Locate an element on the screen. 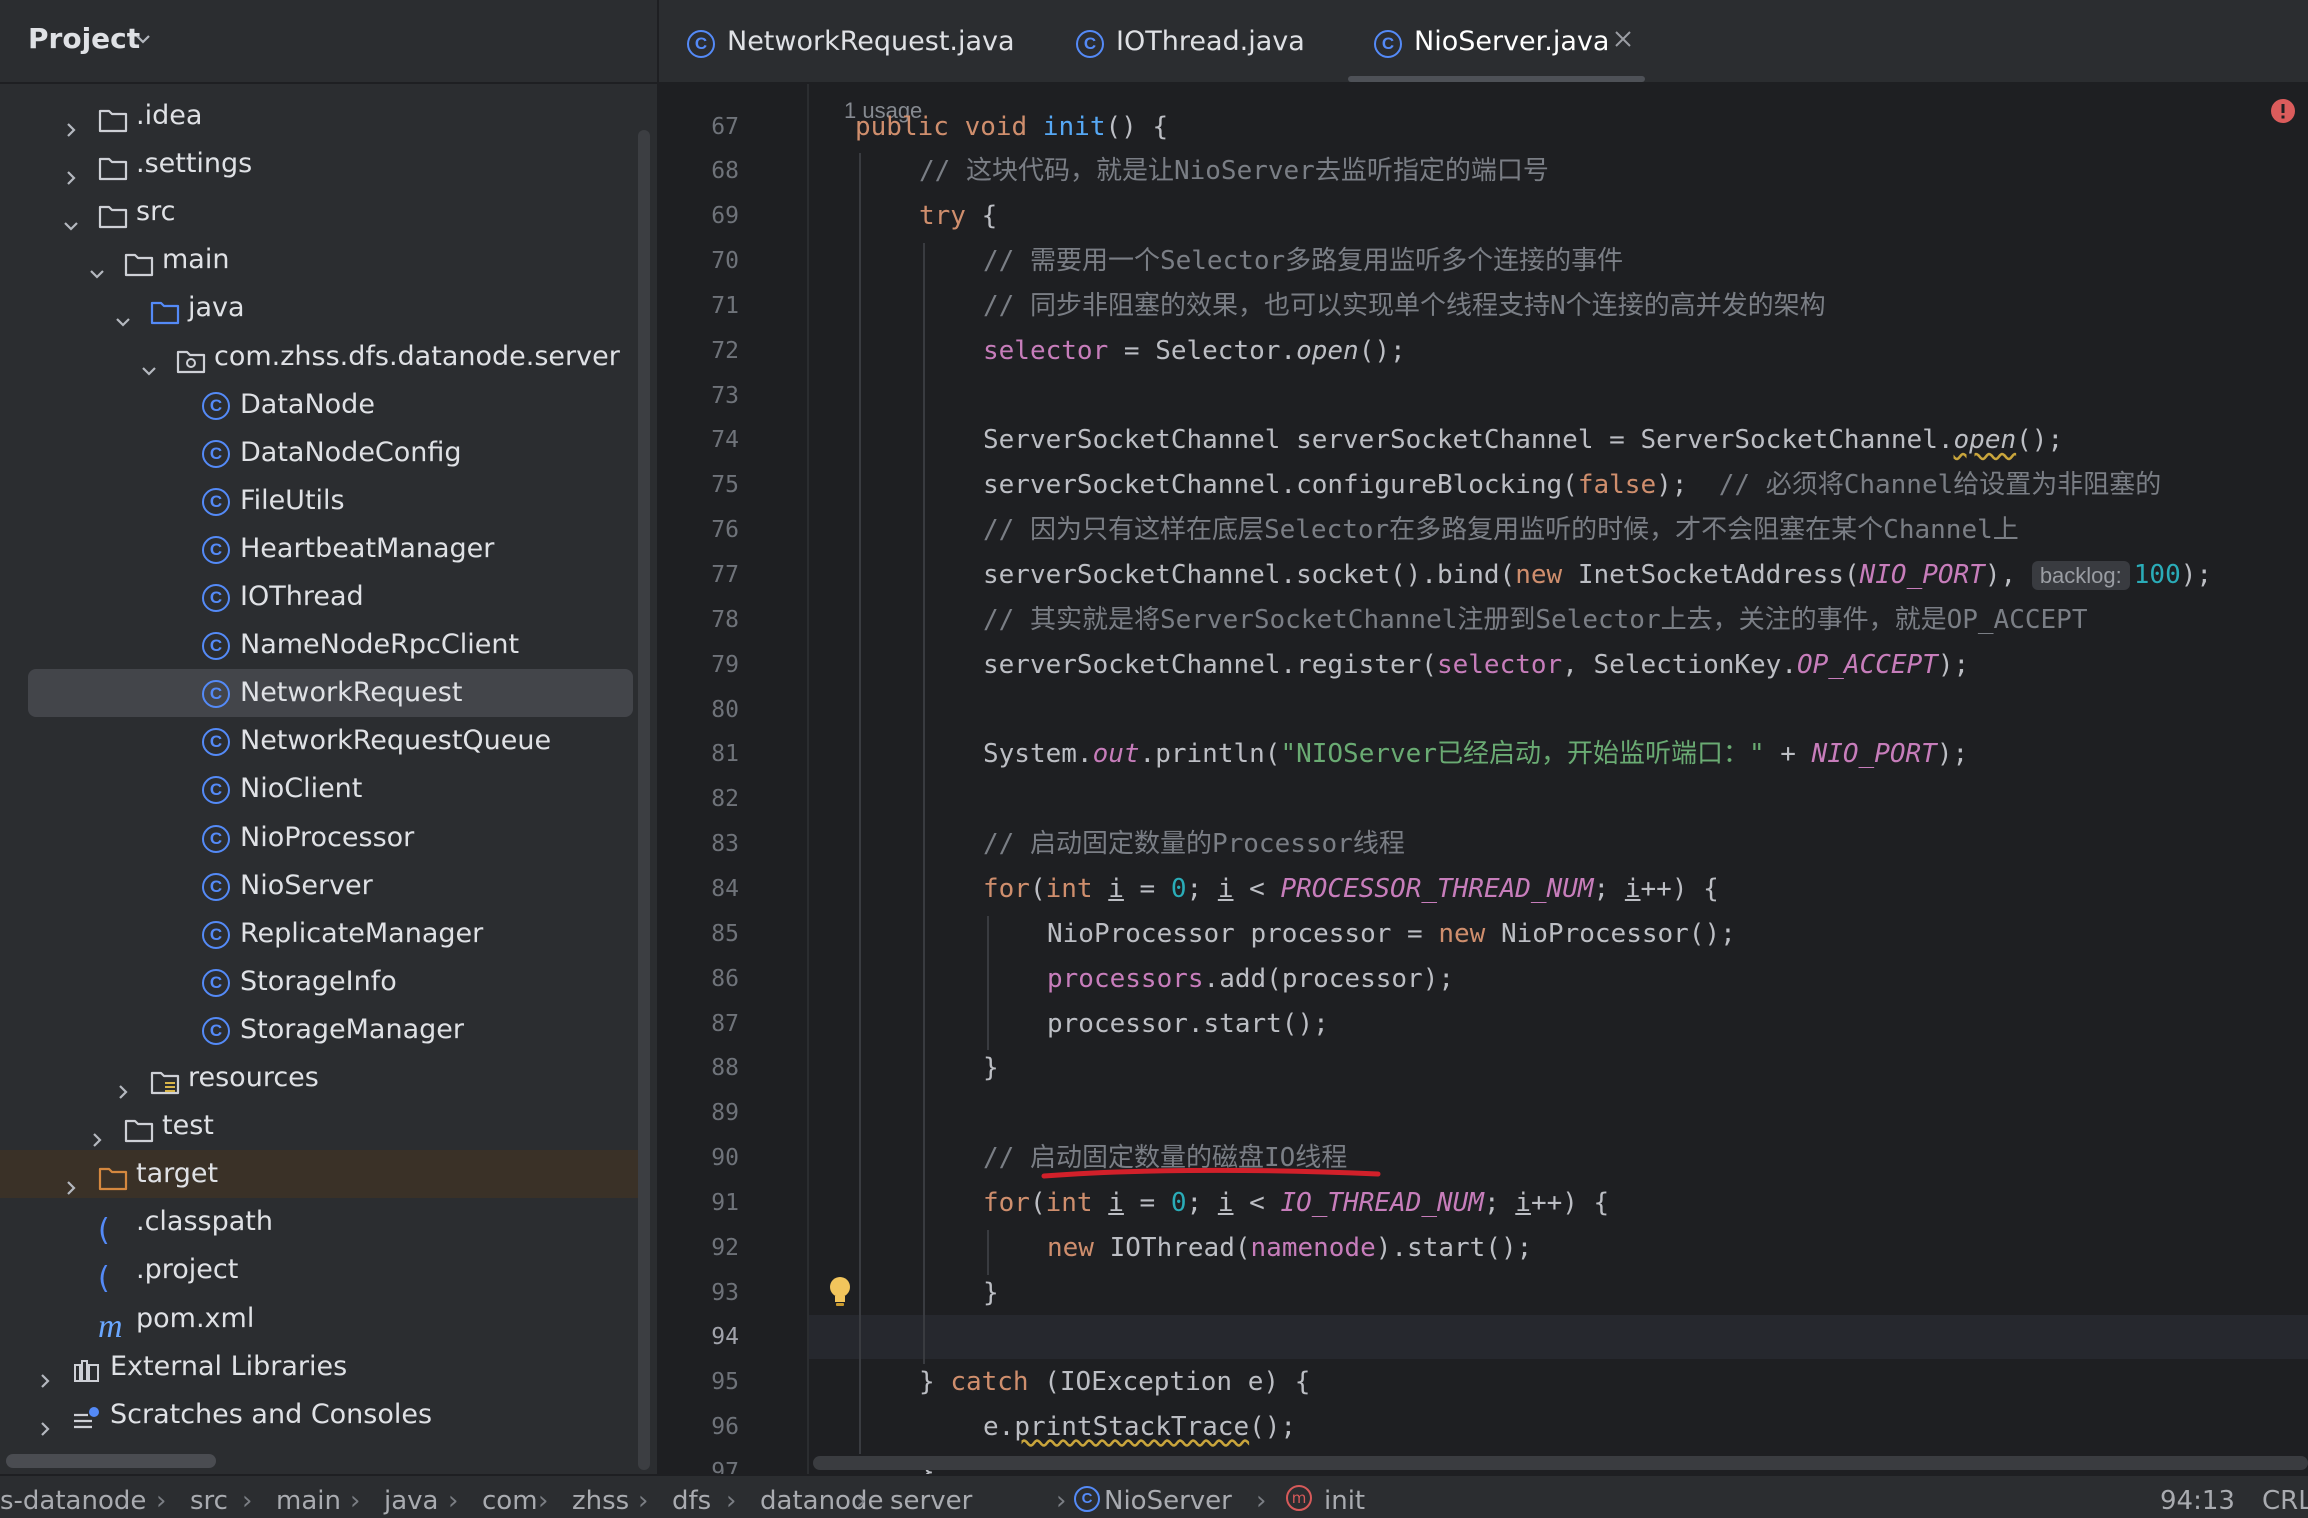 The image size is (2308, 1518). tree-item-heartbeatmanager: C HeartbeatManager is located at coordinates (322, 549).